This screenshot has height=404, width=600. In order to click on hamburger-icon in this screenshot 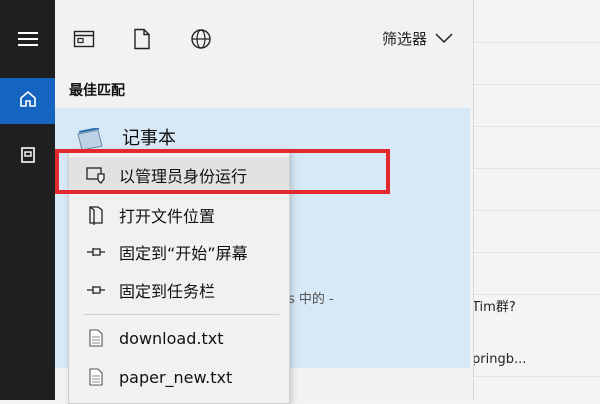, I will do `click(27, 41)`.